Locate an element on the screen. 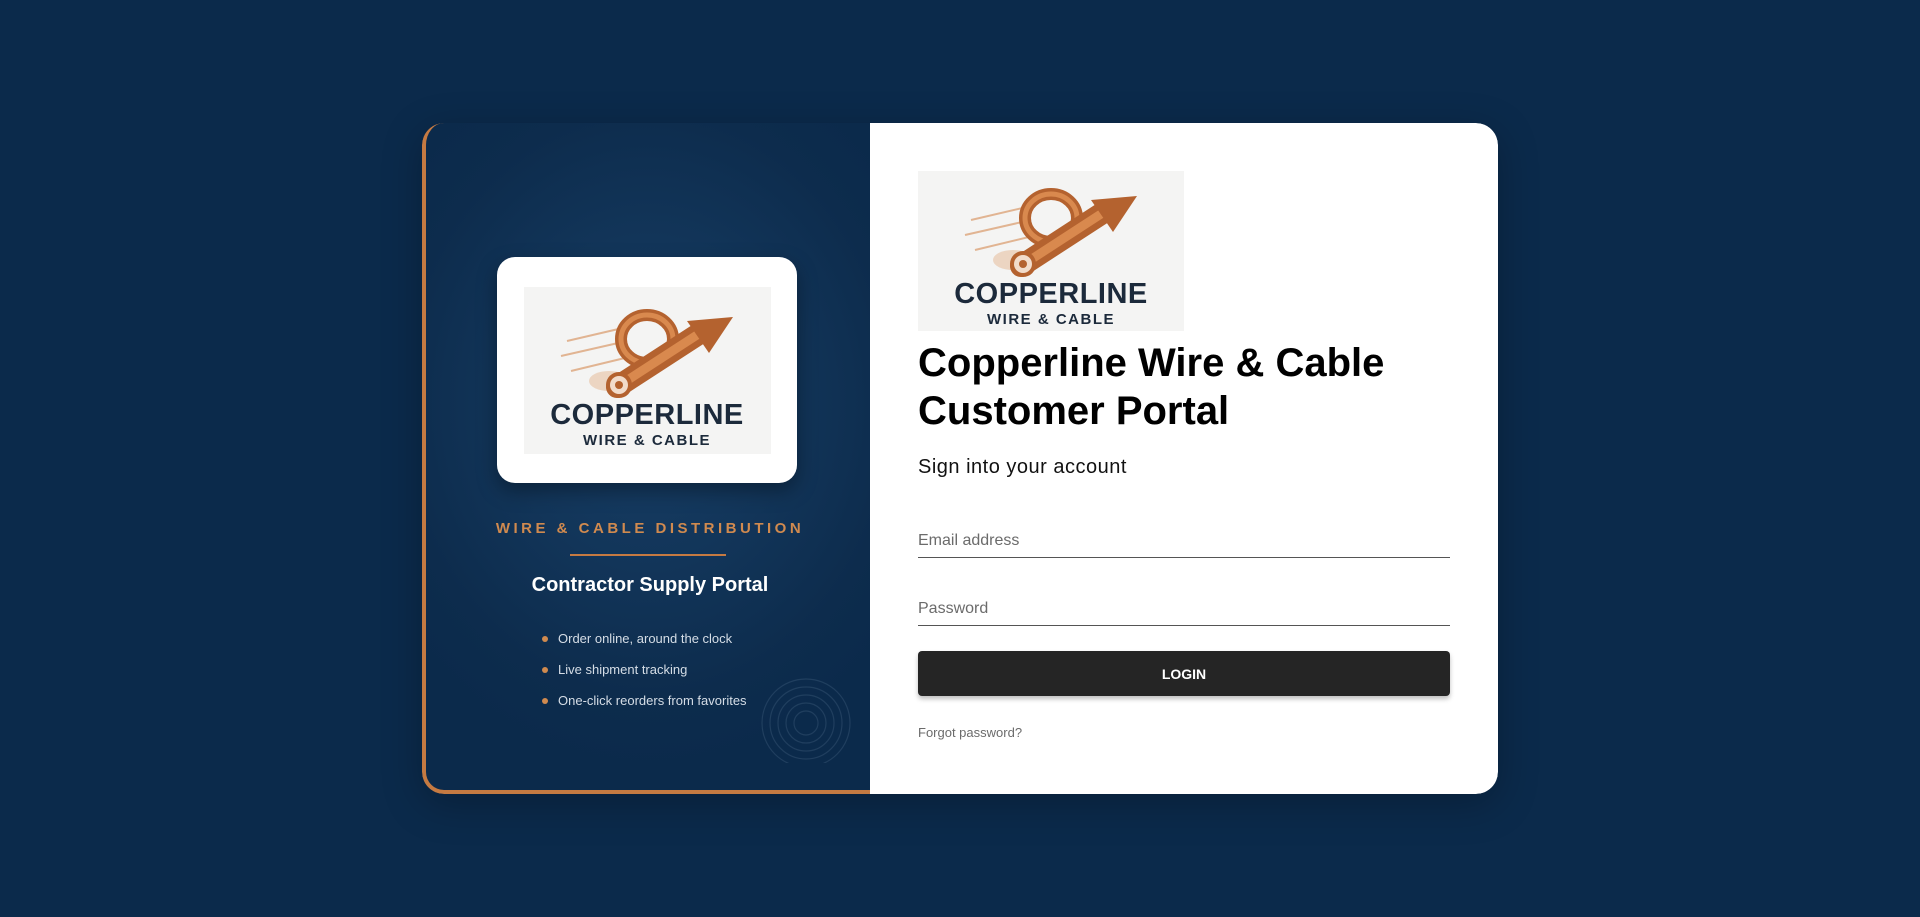 Image resolution: width=1920 pixels, height=917 pixels. header-logo: COPPERLINE WIRE & CABLE is located at coordinates (1051, 251).